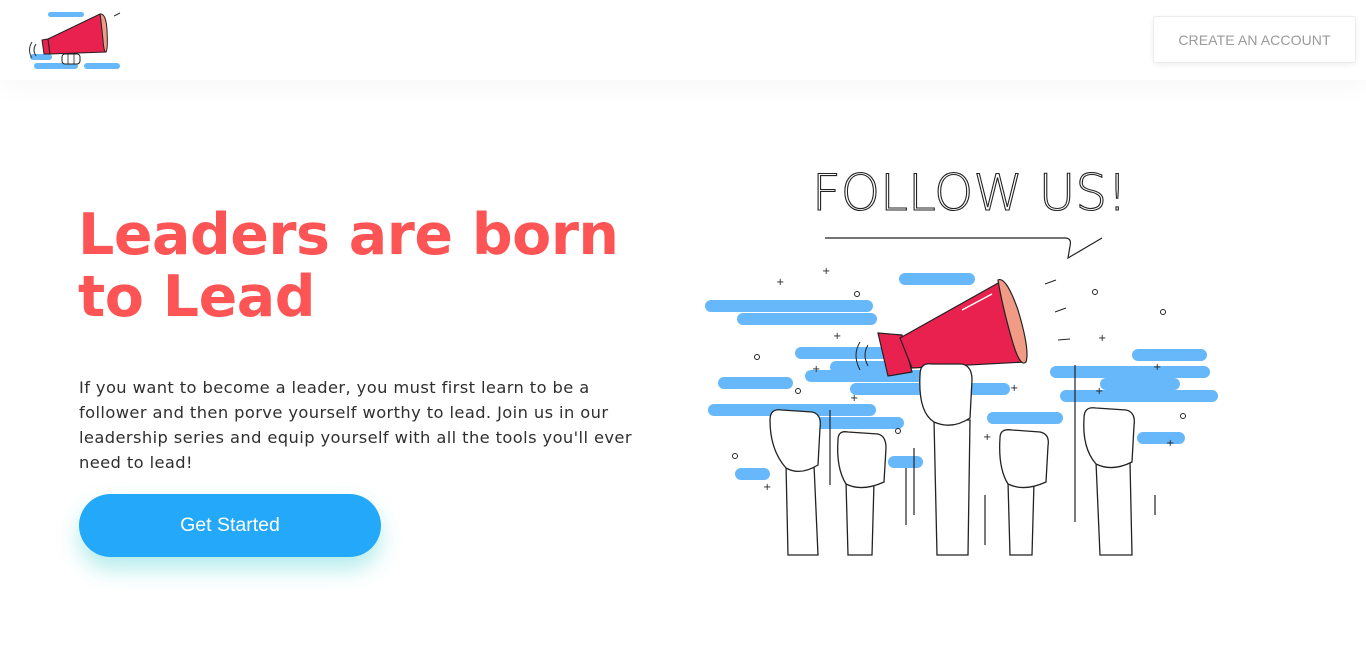 The height and width of the screenshot is (664, 1366). What do you see at coordinates (230, 525) in the screenshot?
I see `get-started-button: Get Started` at bounding box center [230, 525].